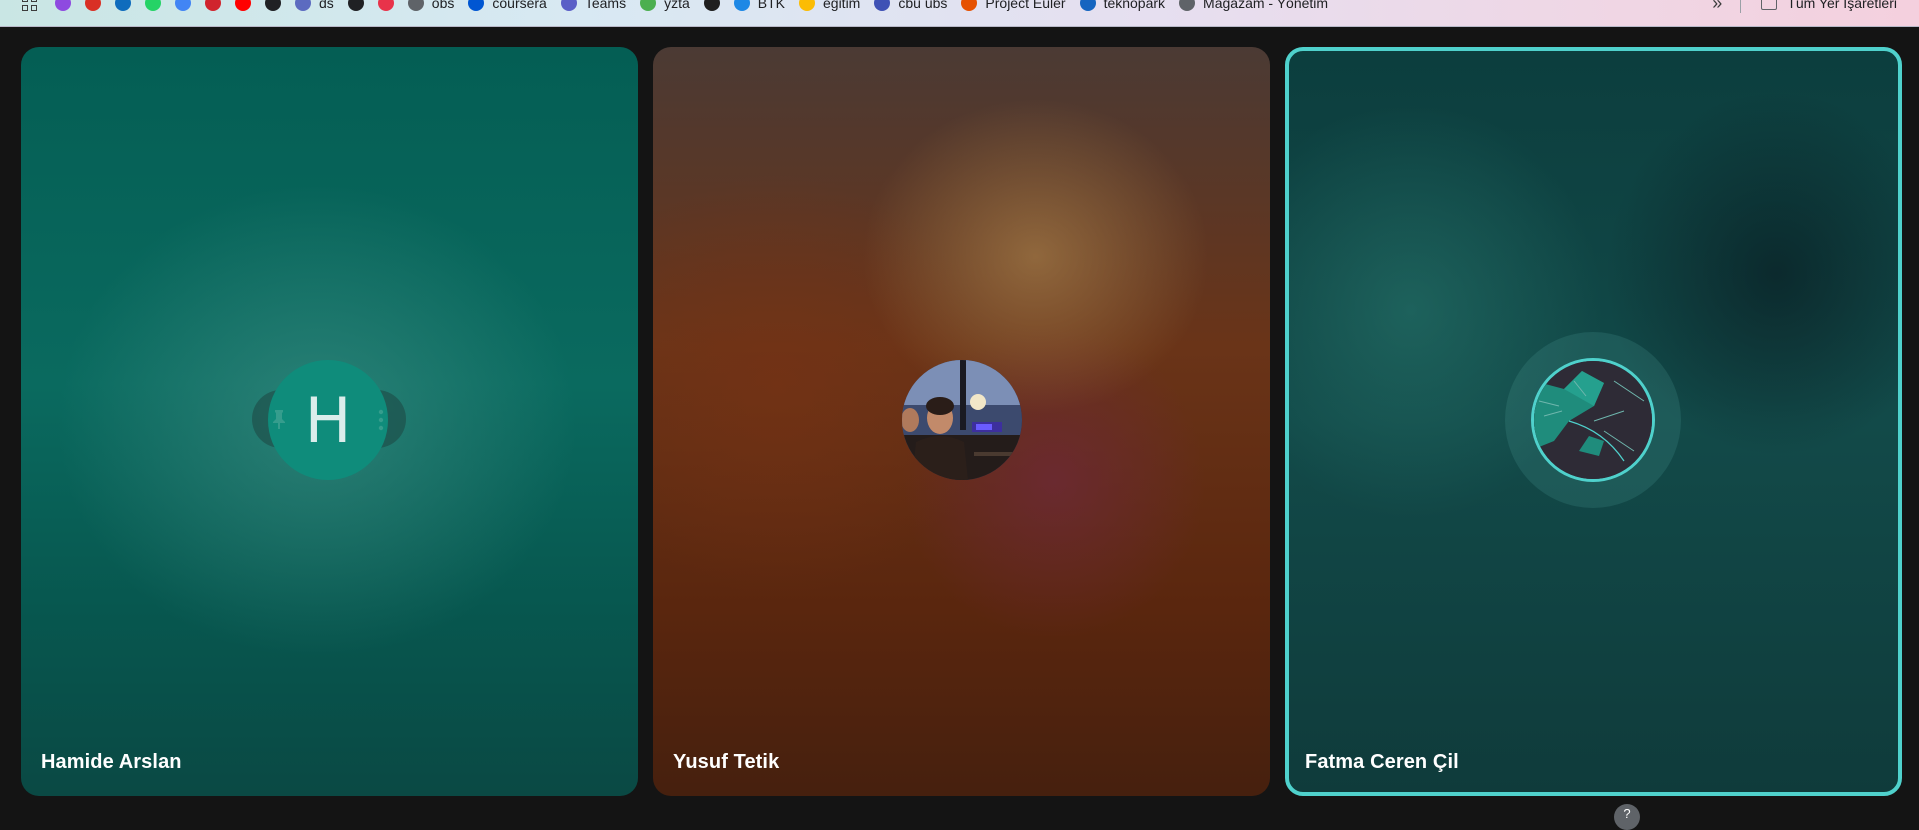 The width and height of the screenshot is (1919, 830). I want to click on whatsapp-icon, so click(153, 5).